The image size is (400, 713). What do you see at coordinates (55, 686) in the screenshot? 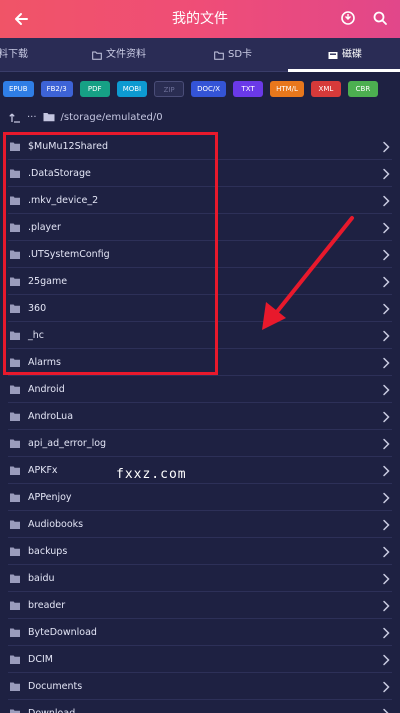
I see `folder-name: Documents` at bounding box center [55, 686].